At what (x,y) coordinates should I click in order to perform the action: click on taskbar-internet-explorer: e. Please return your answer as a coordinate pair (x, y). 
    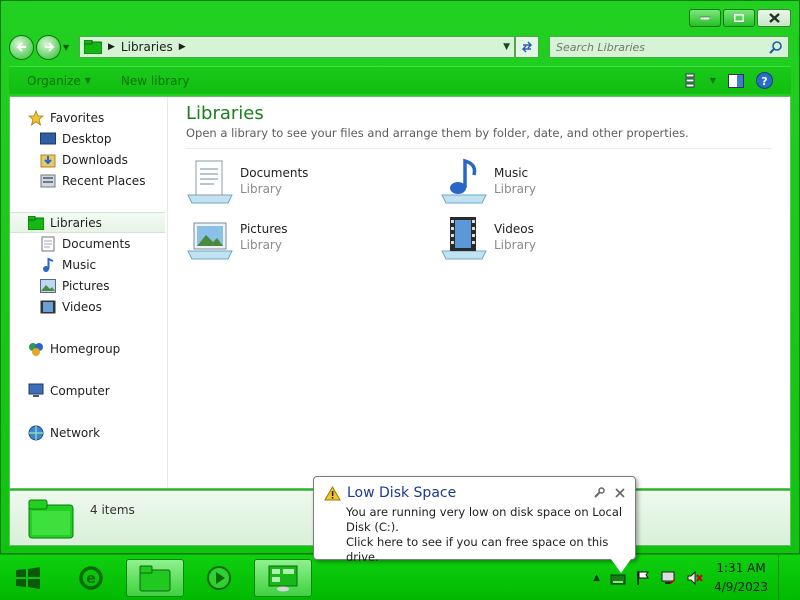
    Looking at the image, I should click on (91, 578).